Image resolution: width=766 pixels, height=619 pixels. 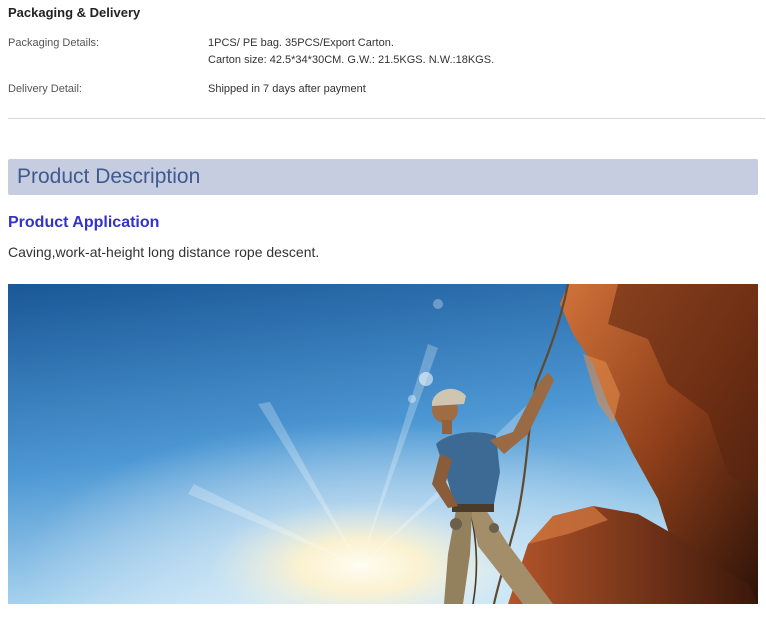 I want to click on delivery-detail-label: Delivery Detail:, so click(x=45, y=89).